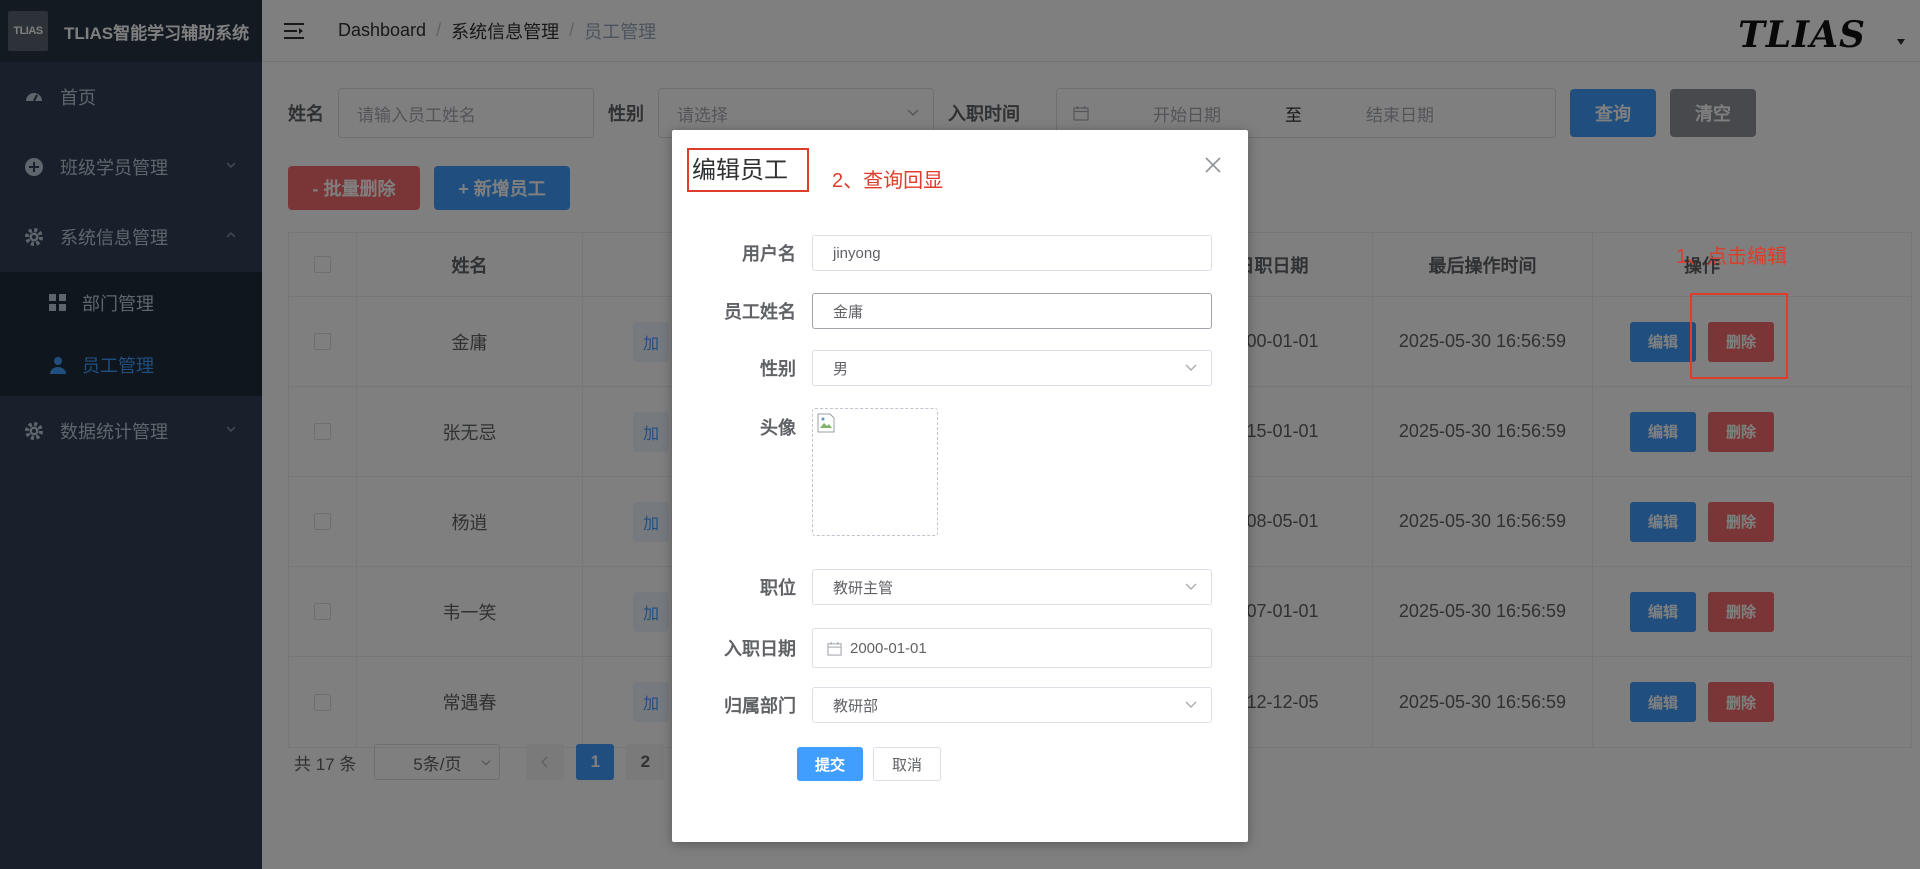 The height and width of the screenshot is (869, 1920). Describe the element at coordinates (1732, 257) in the screenshot. I see `annotation-step1: 1、点击编辑` at that location.